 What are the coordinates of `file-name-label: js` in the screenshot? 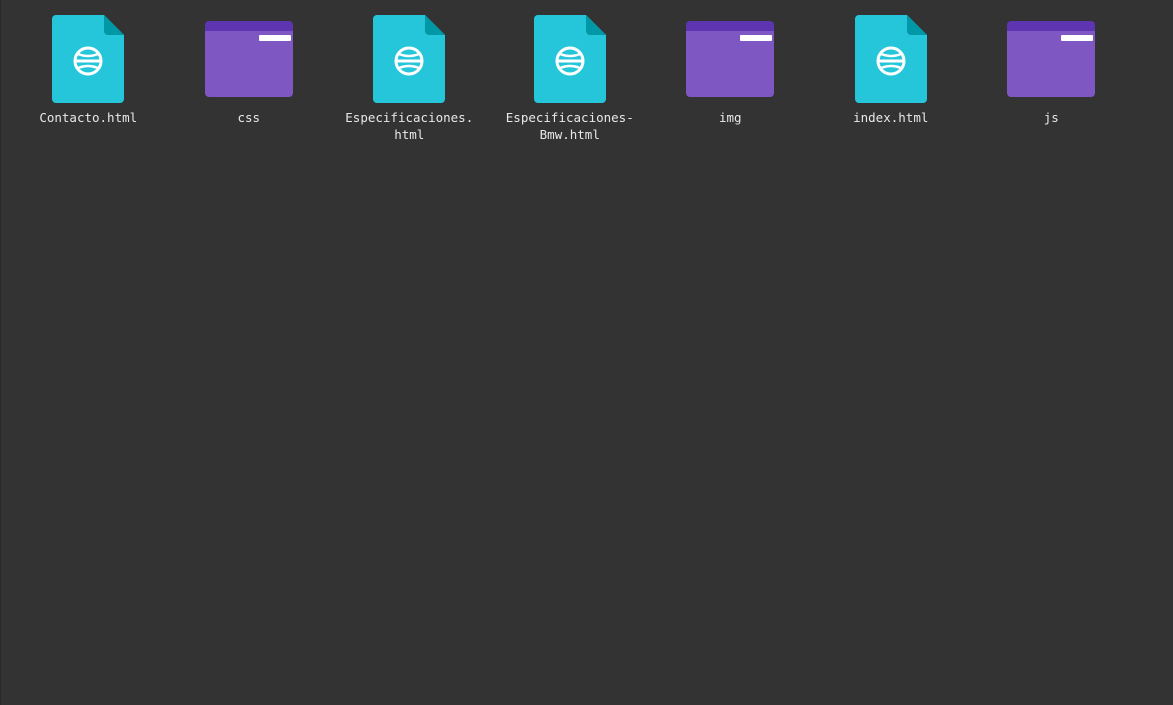 It's located at (1051, 117).